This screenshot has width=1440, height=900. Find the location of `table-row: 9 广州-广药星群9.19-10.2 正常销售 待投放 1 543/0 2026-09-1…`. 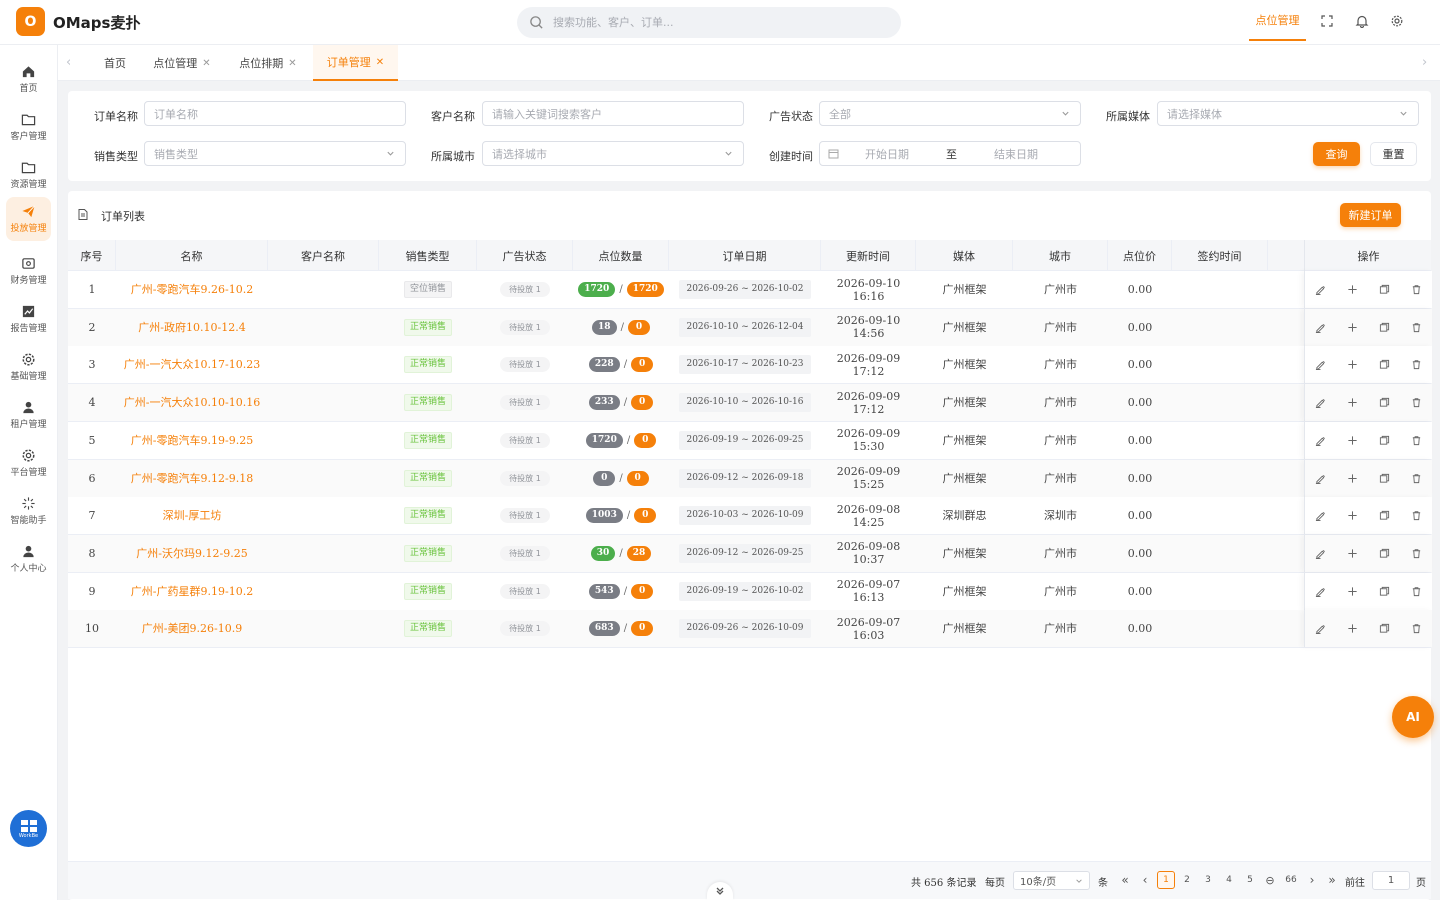

table-row: 9 广州-广药星群9.19-10.2 正常销售 待投放 1 543/0 2026-09-1… is located at coordinates (750, 591).